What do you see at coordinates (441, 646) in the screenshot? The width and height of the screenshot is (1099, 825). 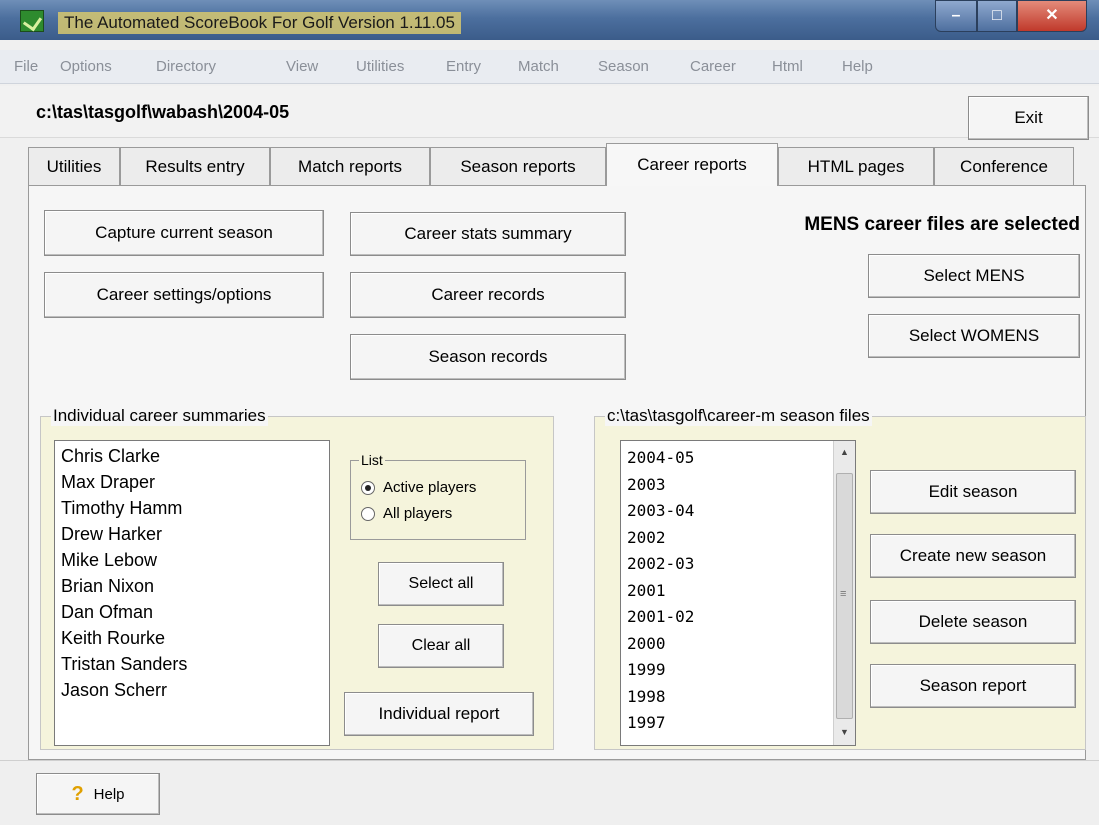 I see `clear-all-button: Clear all` at bounding box center [441, 646].